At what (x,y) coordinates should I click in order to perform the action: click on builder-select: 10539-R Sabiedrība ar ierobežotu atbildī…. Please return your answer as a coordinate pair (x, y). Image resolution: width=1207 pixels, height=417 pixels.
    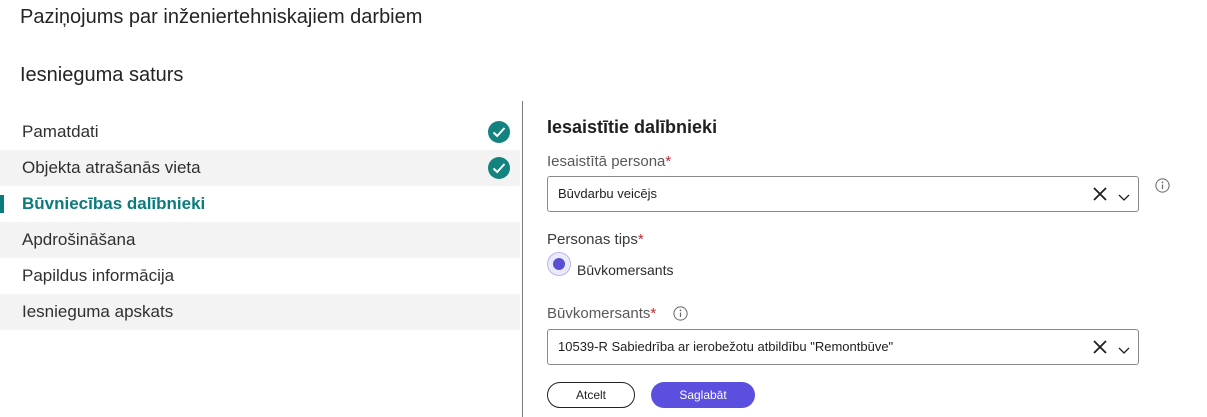
    Looking at the image, I should click on (843, 347).